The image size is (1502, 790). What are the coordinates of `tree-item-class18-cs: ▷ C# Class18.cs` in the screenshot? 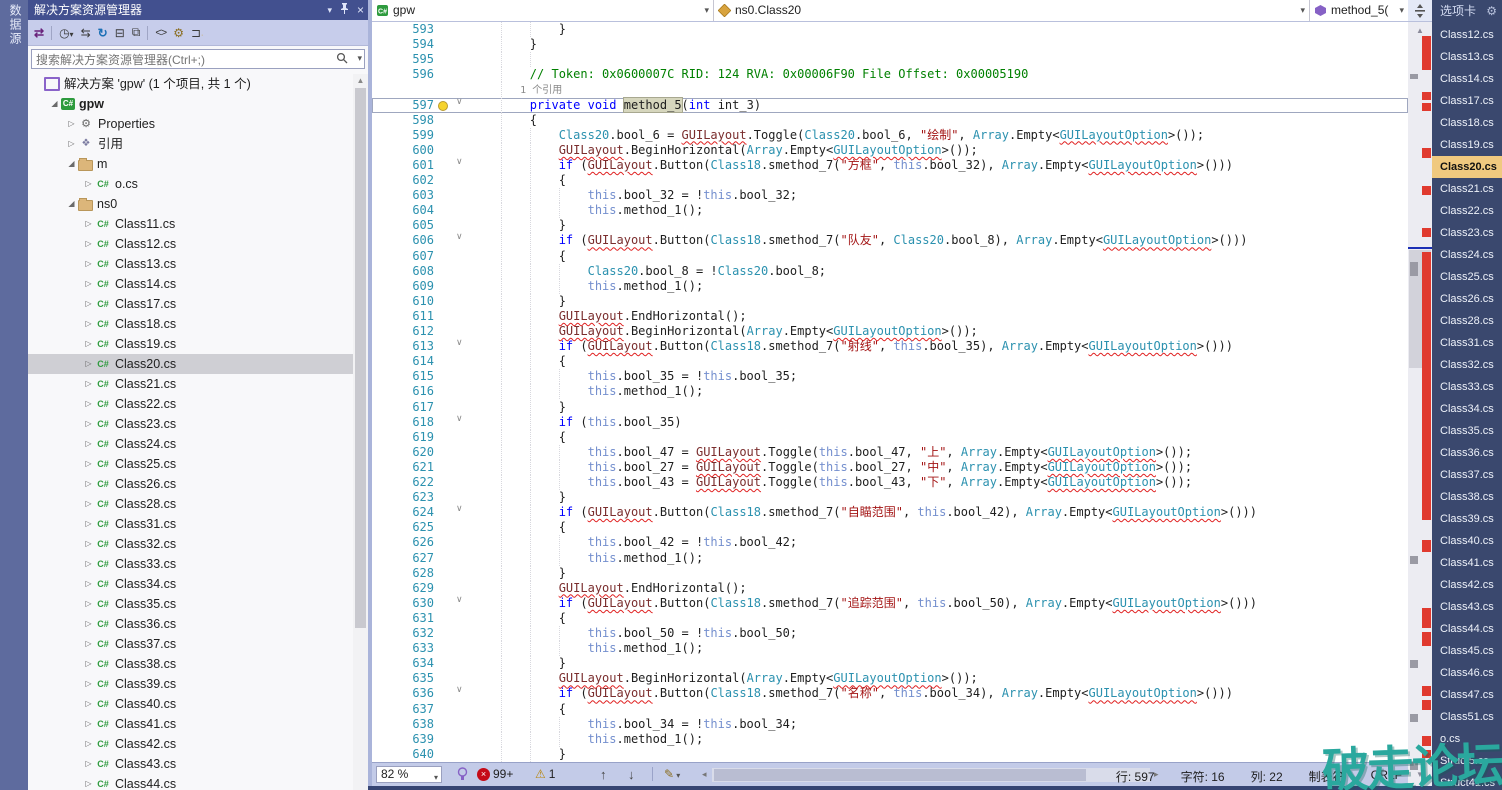 It's located at (190, 324).